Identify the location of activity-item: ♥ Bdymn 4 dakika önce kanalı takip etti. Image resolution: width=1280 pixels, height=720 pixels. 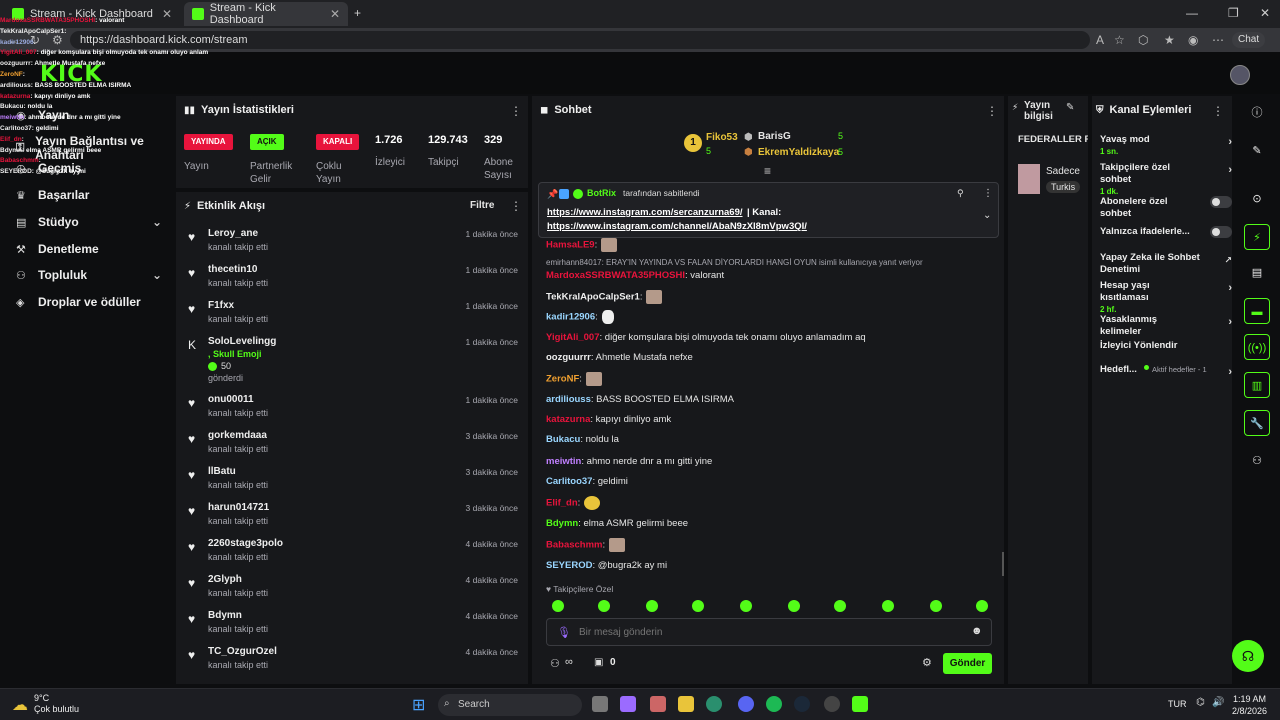
(352, 628).